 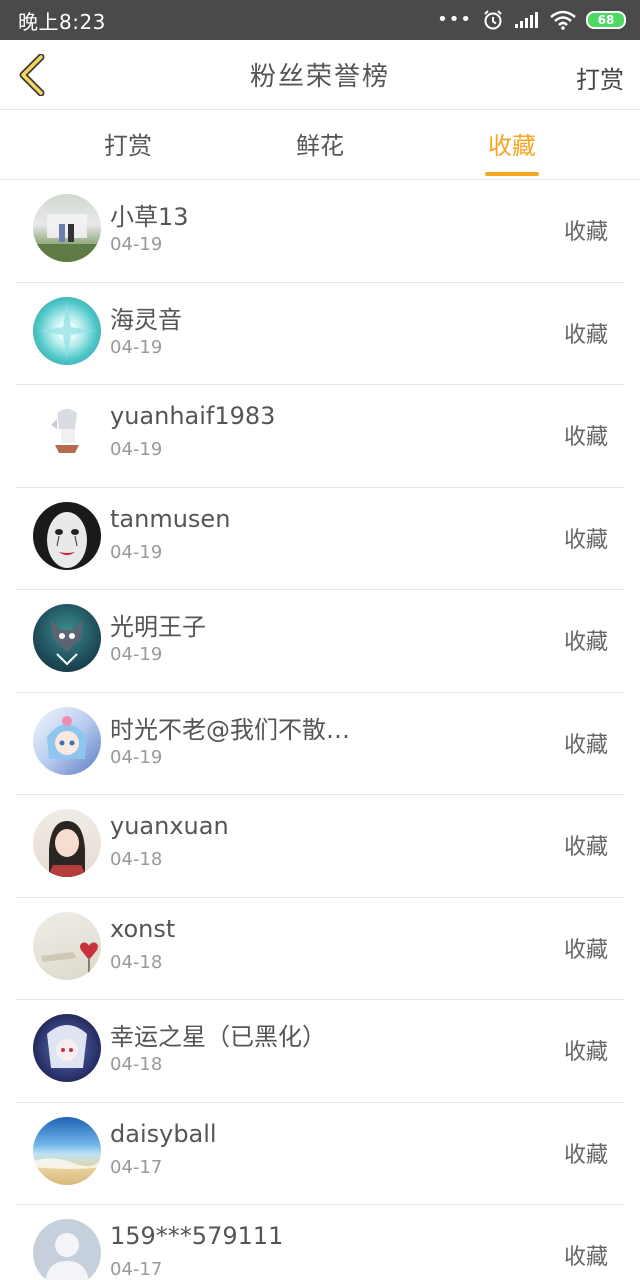 I want to click on list-item: yuanxuan 04-18 收藏, so click(x=320, y=846).